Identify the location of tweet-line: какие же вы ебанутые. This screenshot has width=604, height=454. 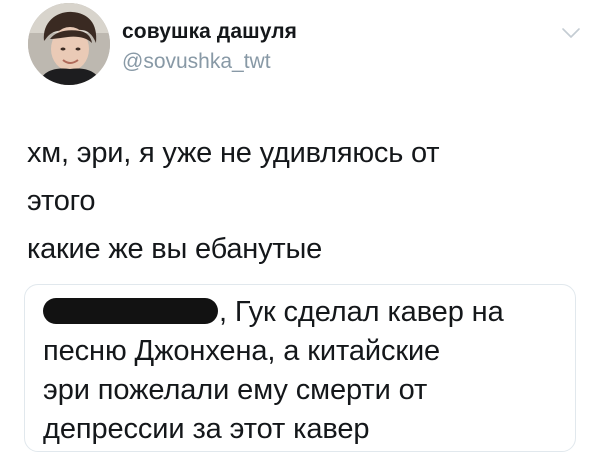
(175, 249).